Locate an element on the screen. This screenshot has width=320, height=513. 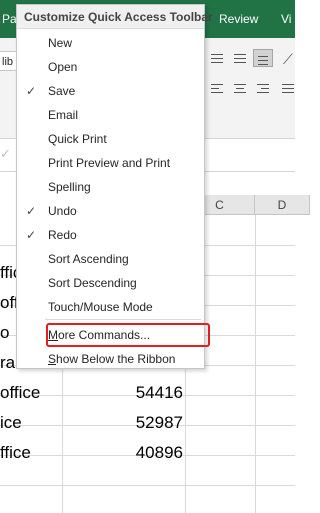
tab-view: Vi is located at coordinates (286, 19).